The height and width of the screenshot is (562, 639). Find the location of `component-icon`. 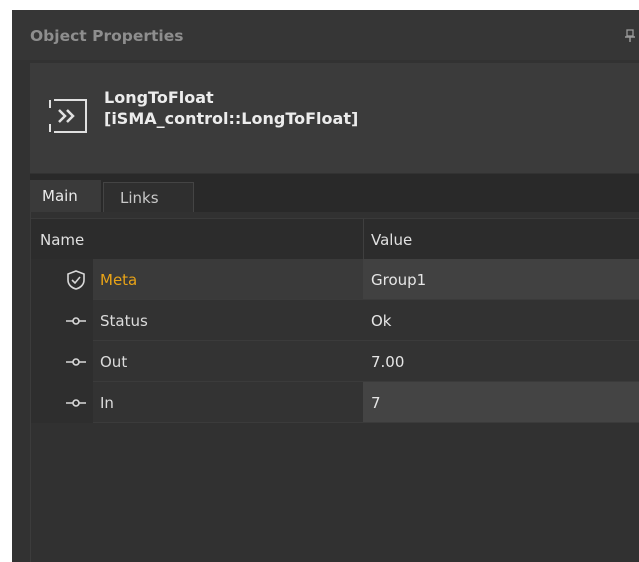

component-icon is located at coordinates (68, 116).